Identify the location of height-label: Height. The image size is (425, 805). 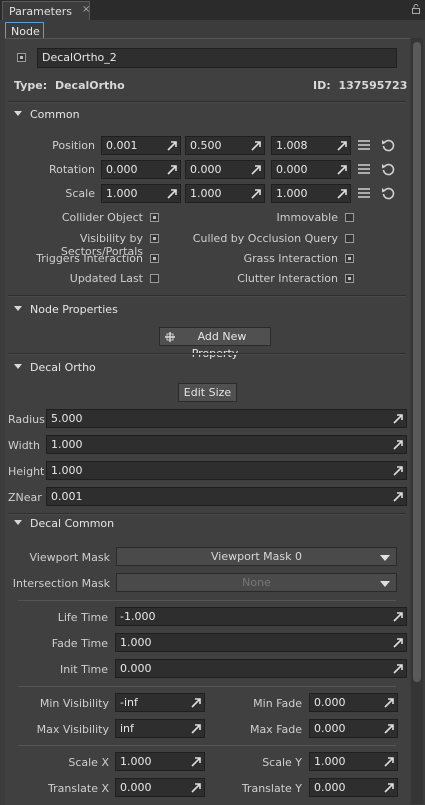
(26, 471).